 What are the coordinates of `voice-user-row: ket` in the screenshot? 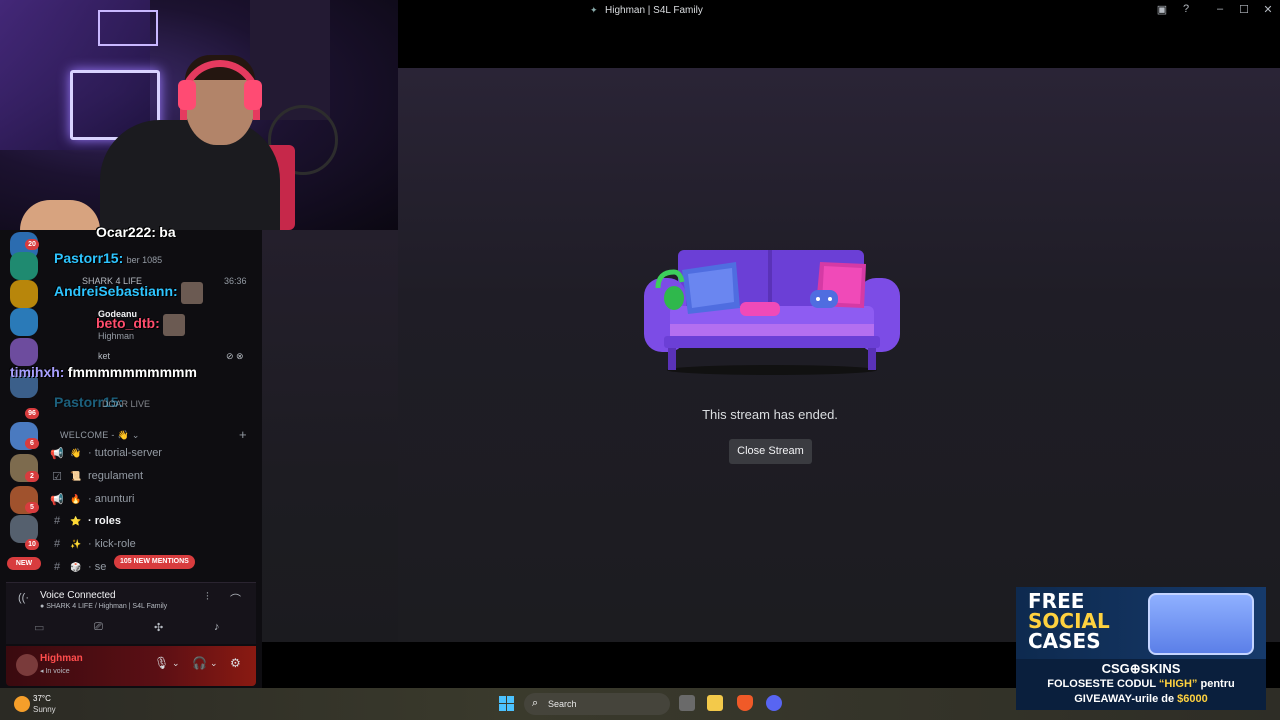 It's located at (104, 356).